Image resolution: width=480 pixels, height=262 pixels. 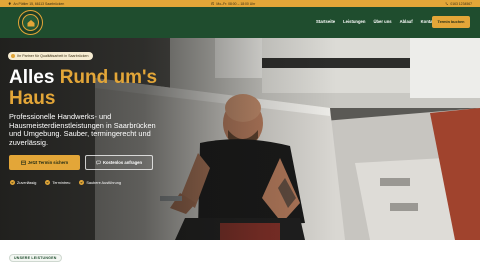 I want to click on phone-icon, so click(x=446, y=3).